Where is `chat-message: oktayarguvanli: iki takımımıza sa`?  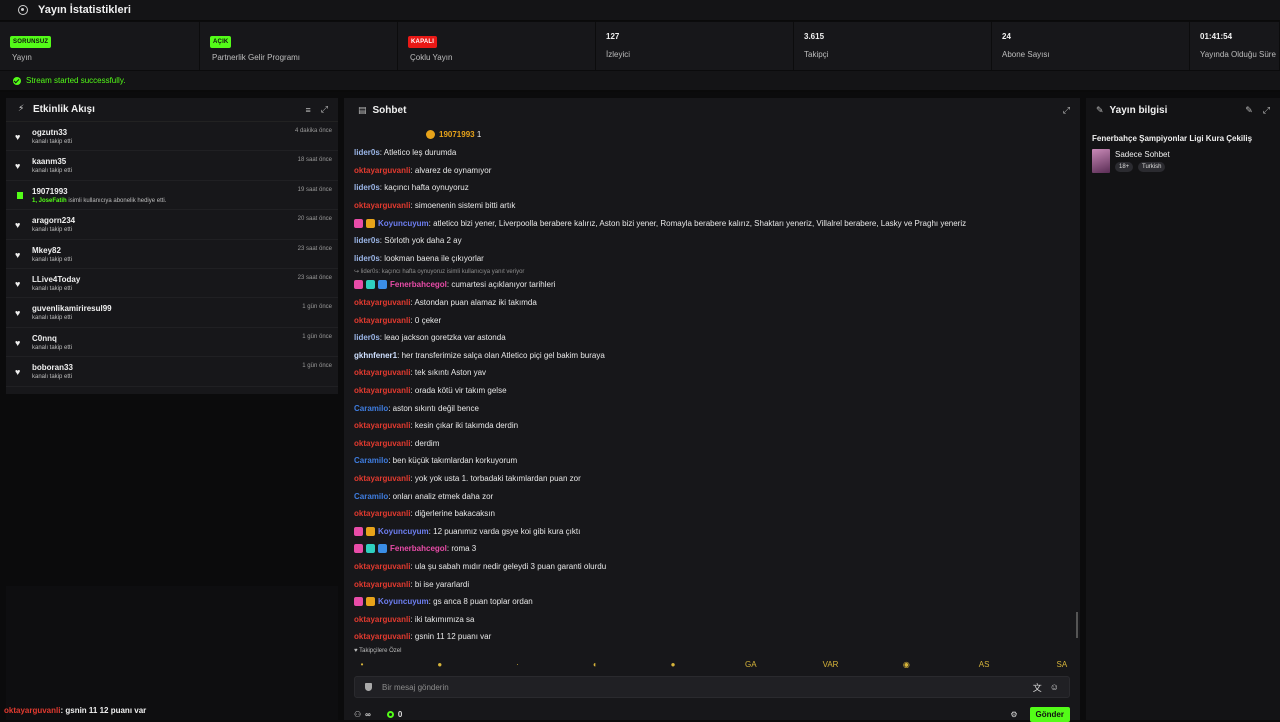
chat-message: oktayarguvanli: iki takımımıza sa is located at coordinates (714, 619).